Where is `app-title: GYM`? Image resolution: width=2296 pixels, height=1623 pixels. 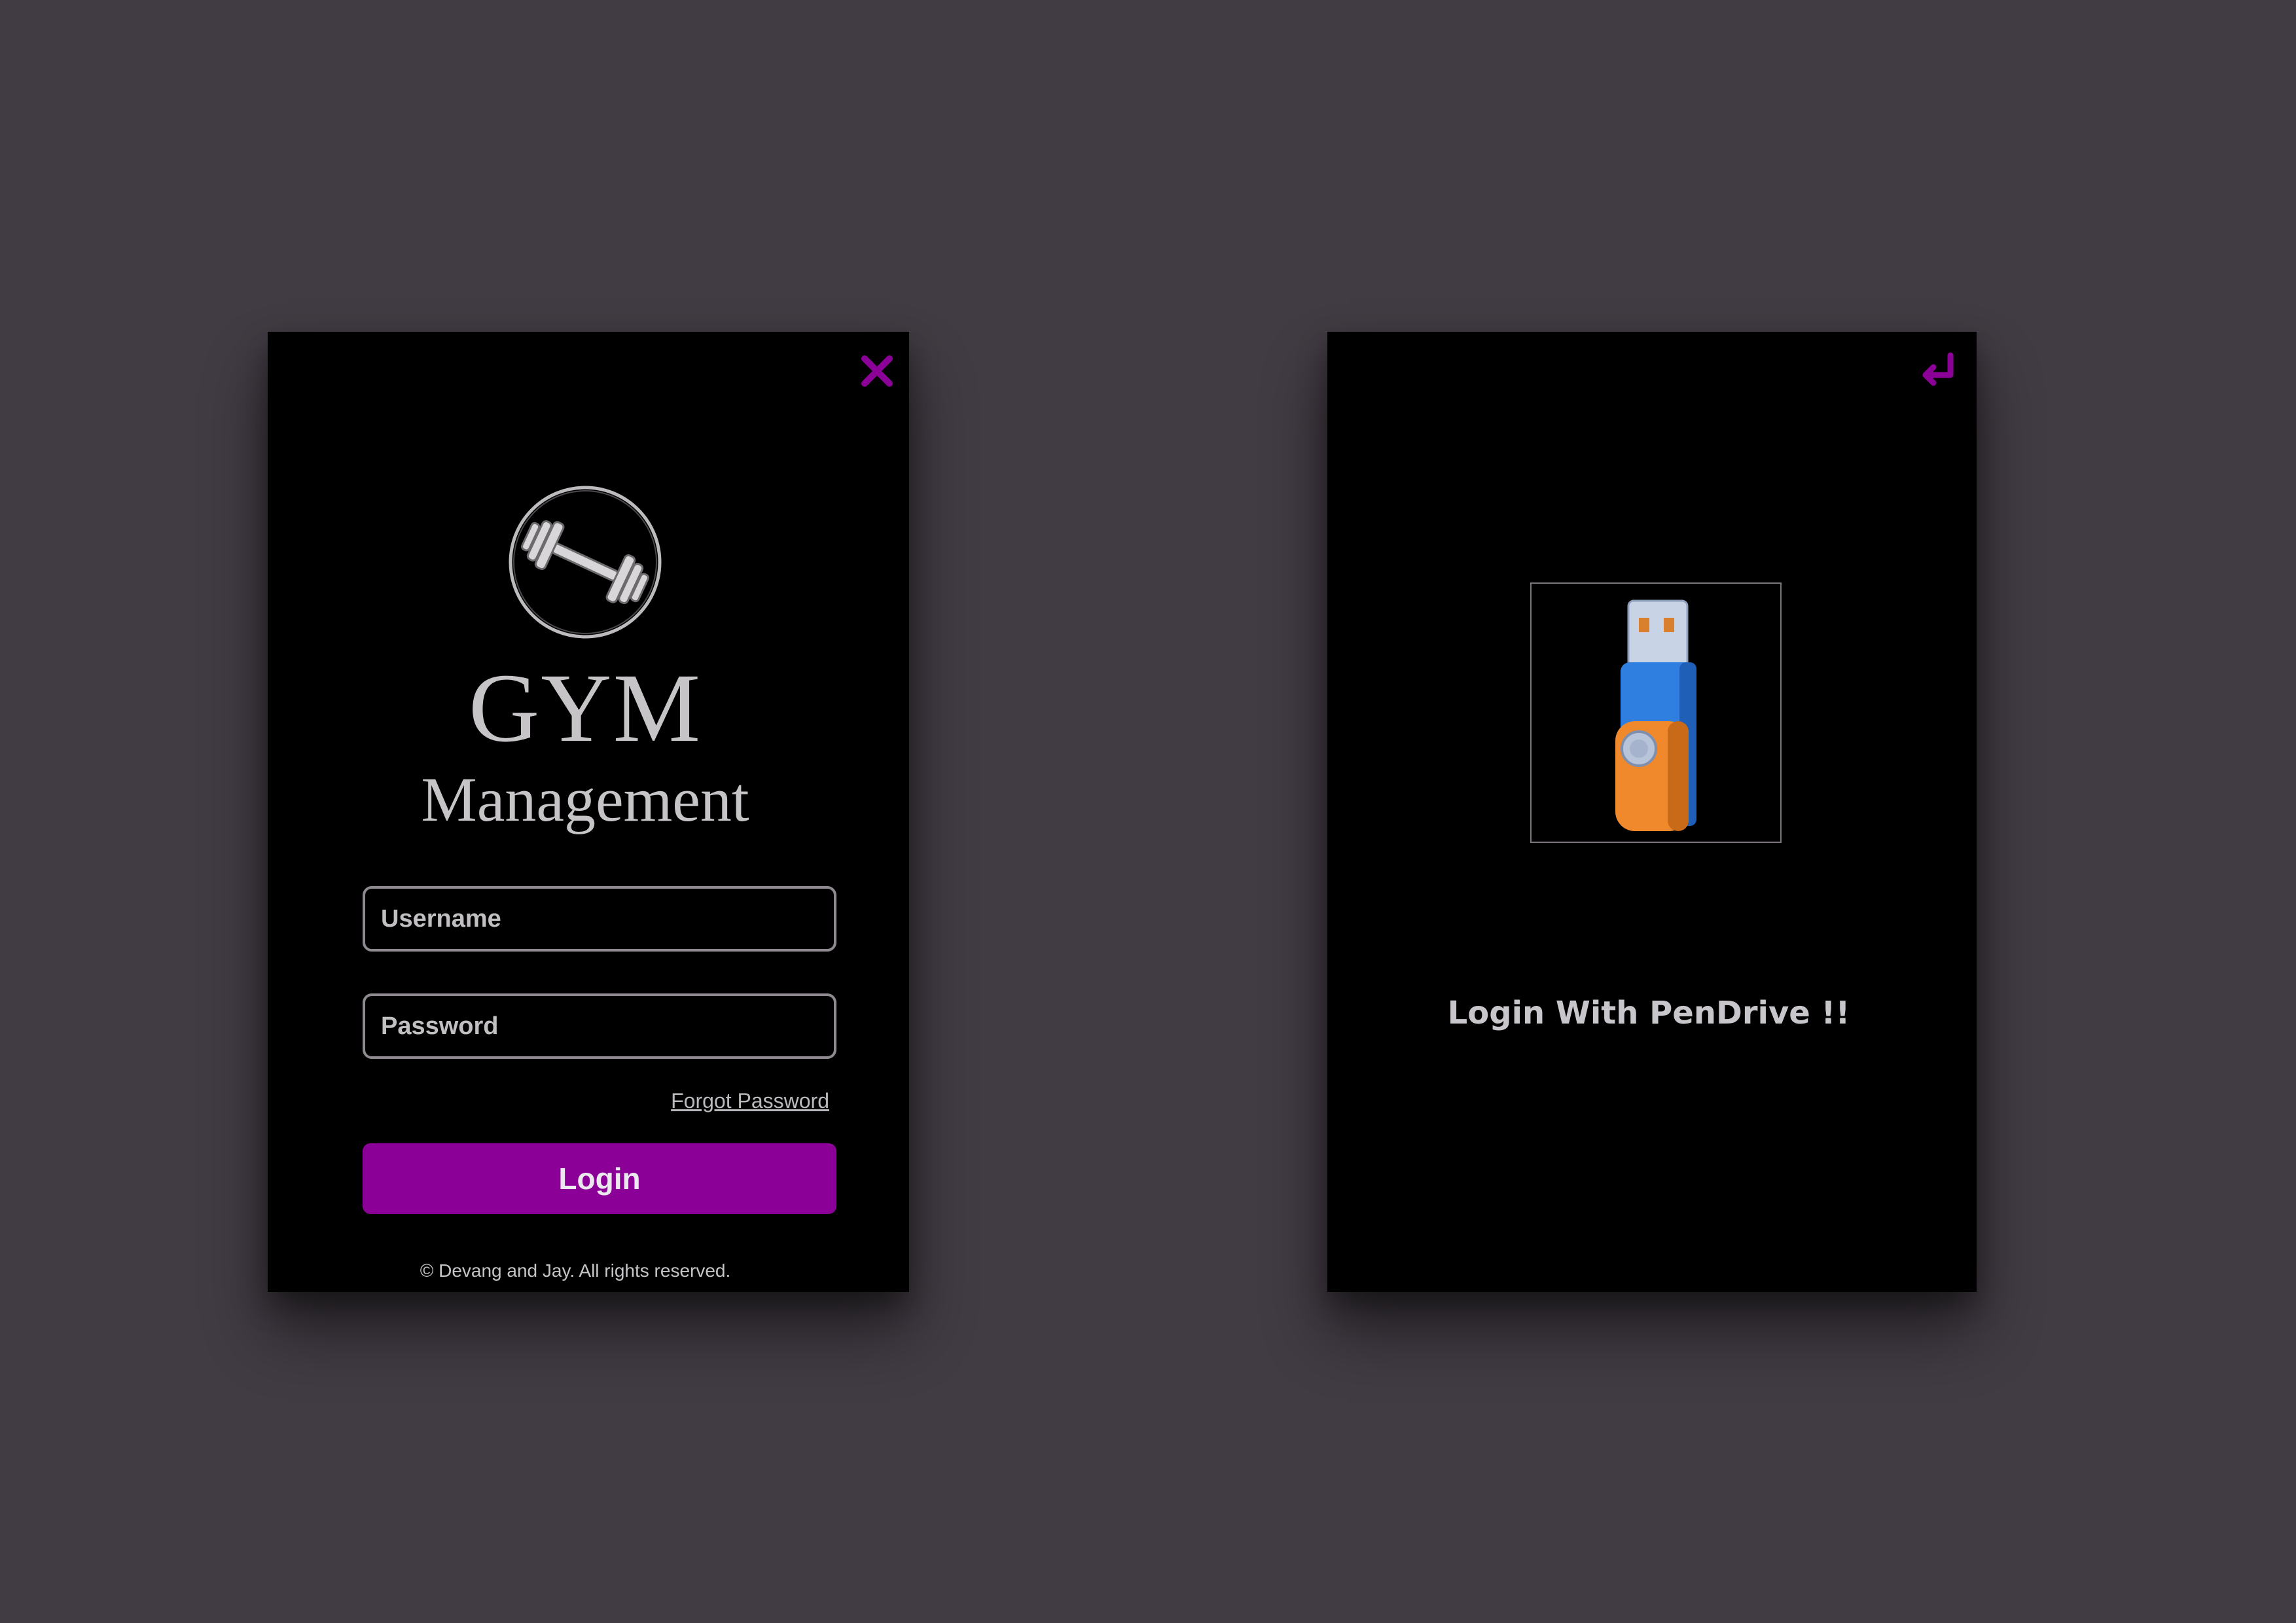
app-title: GYM is located at coordinates (585, 708).